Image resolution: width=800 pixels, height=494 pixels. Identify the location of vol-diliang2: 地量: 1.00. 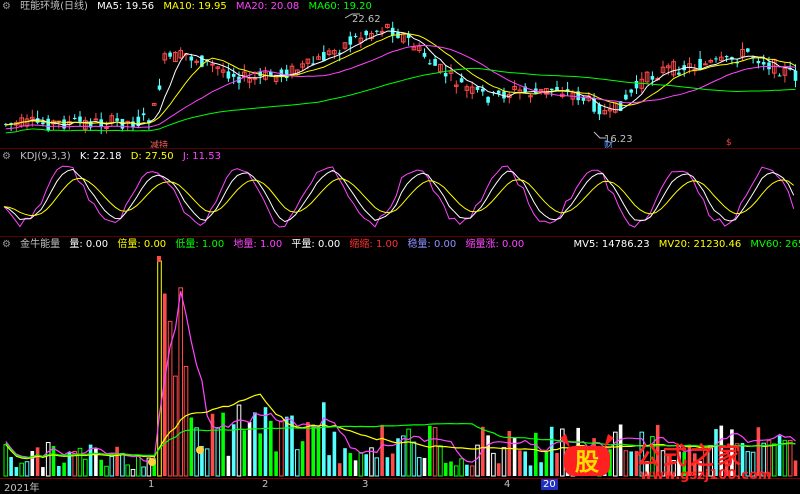
(258, 244).